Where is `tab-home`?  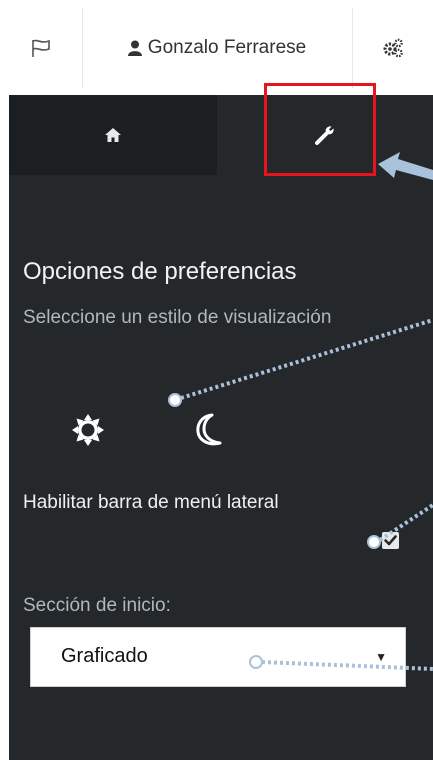 tab-home is located at coordinates (113, 135).